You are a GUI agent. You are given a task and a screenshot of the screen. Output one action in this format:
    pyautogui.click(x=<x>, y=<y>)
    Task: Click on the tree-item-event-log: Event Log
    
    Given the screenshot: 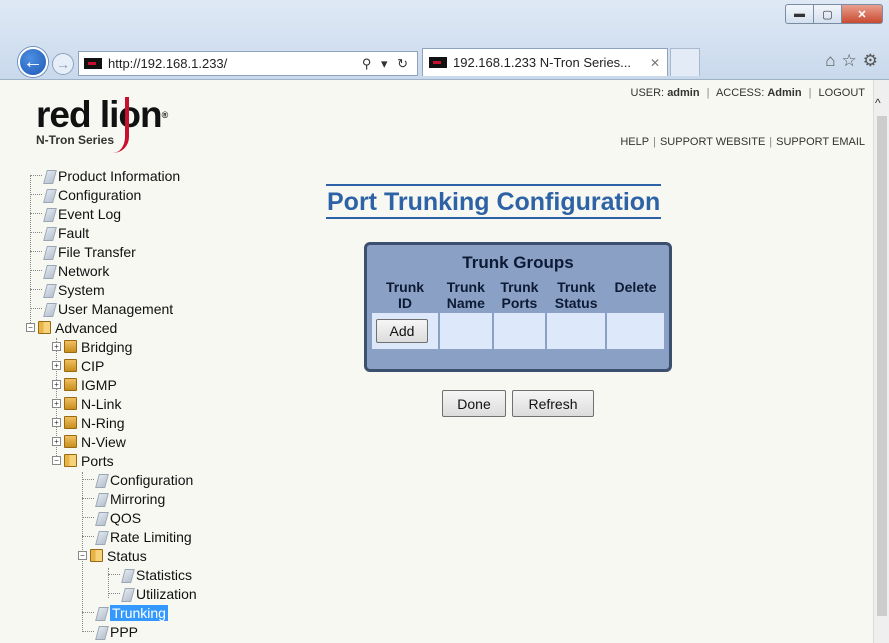 What is the action you would take?
    pyautogui.click(x=75, y=213)
    